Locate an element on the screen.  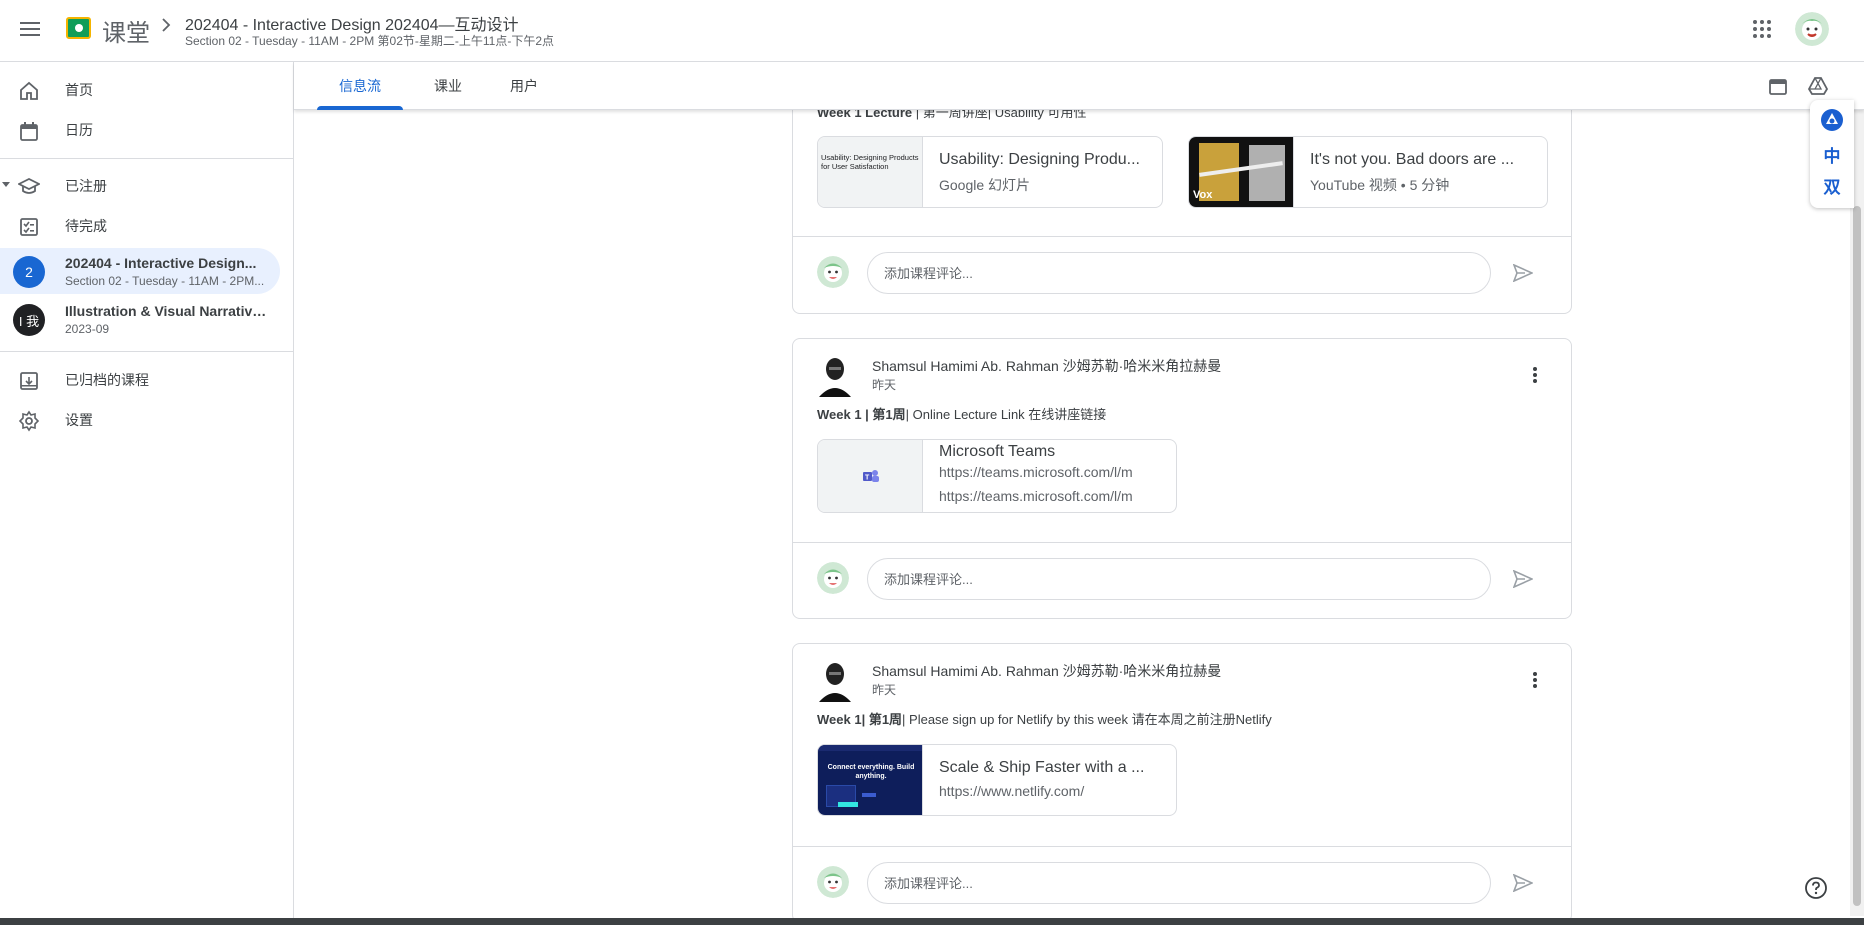
drive-folder-button is located at coordinates (1818, 86).